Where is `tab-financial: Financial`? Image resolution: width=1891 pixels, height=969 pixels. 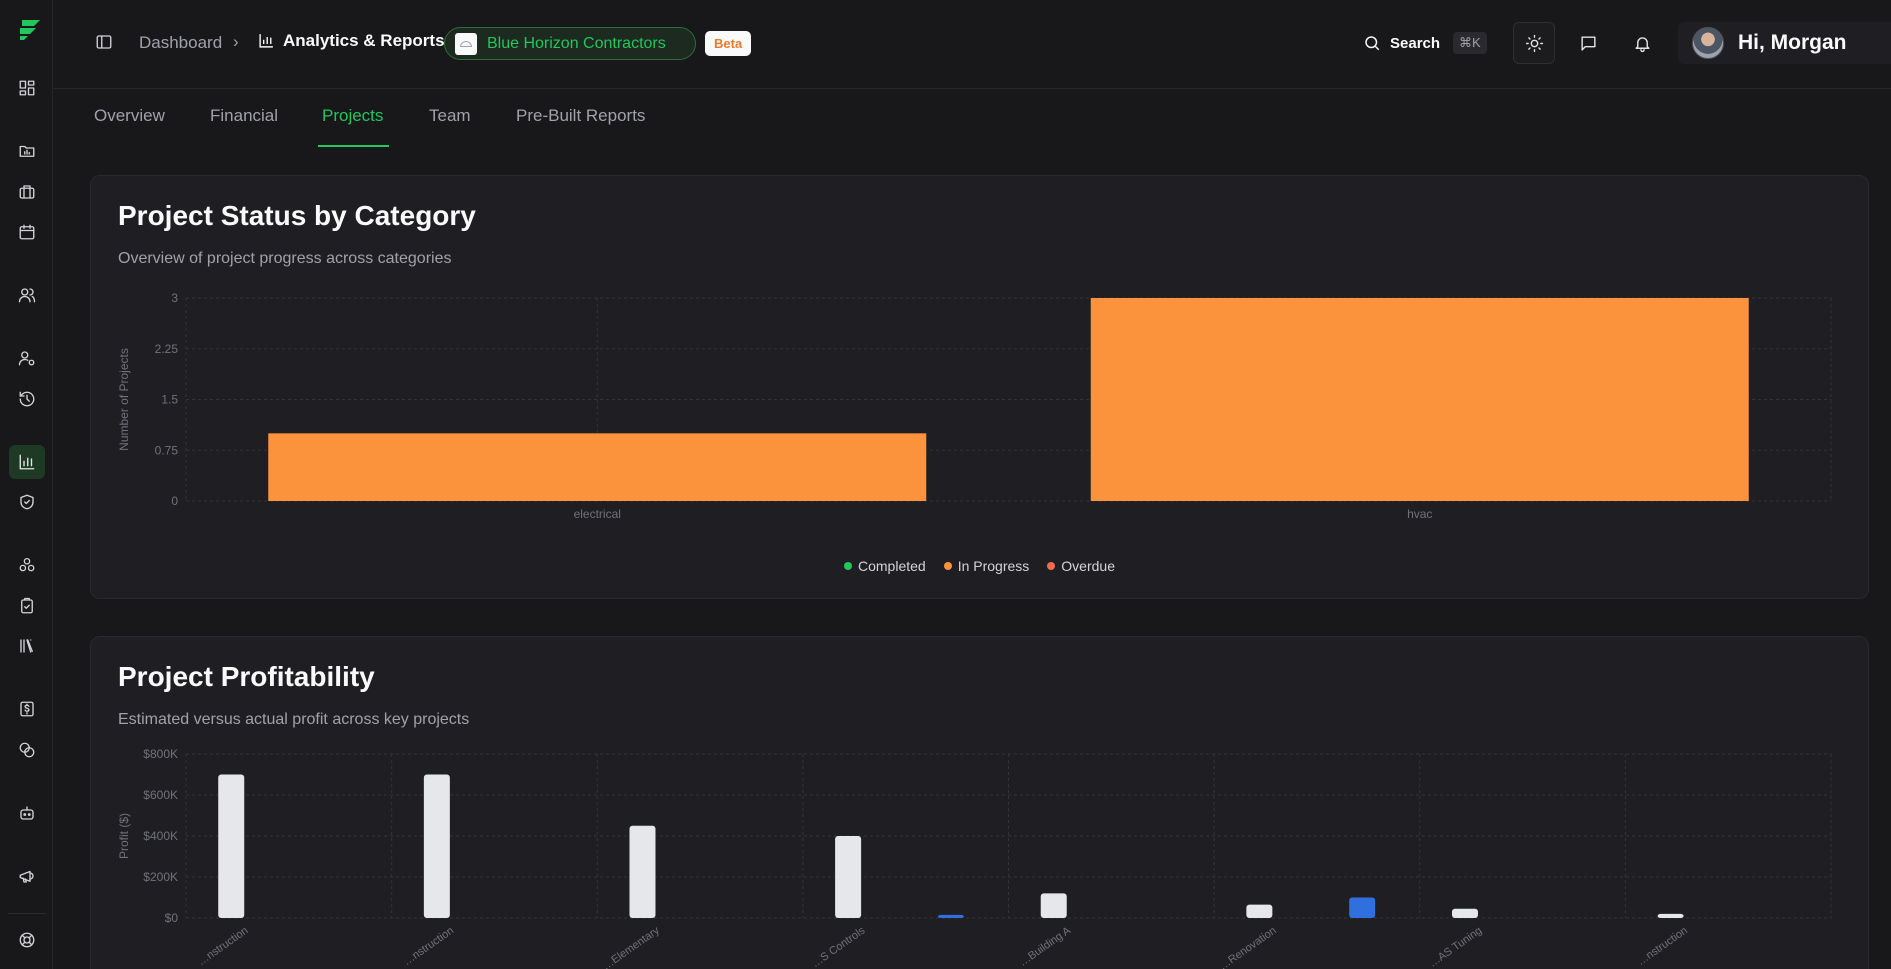
tab-financial: Financial is located at coordinates (244, 116).